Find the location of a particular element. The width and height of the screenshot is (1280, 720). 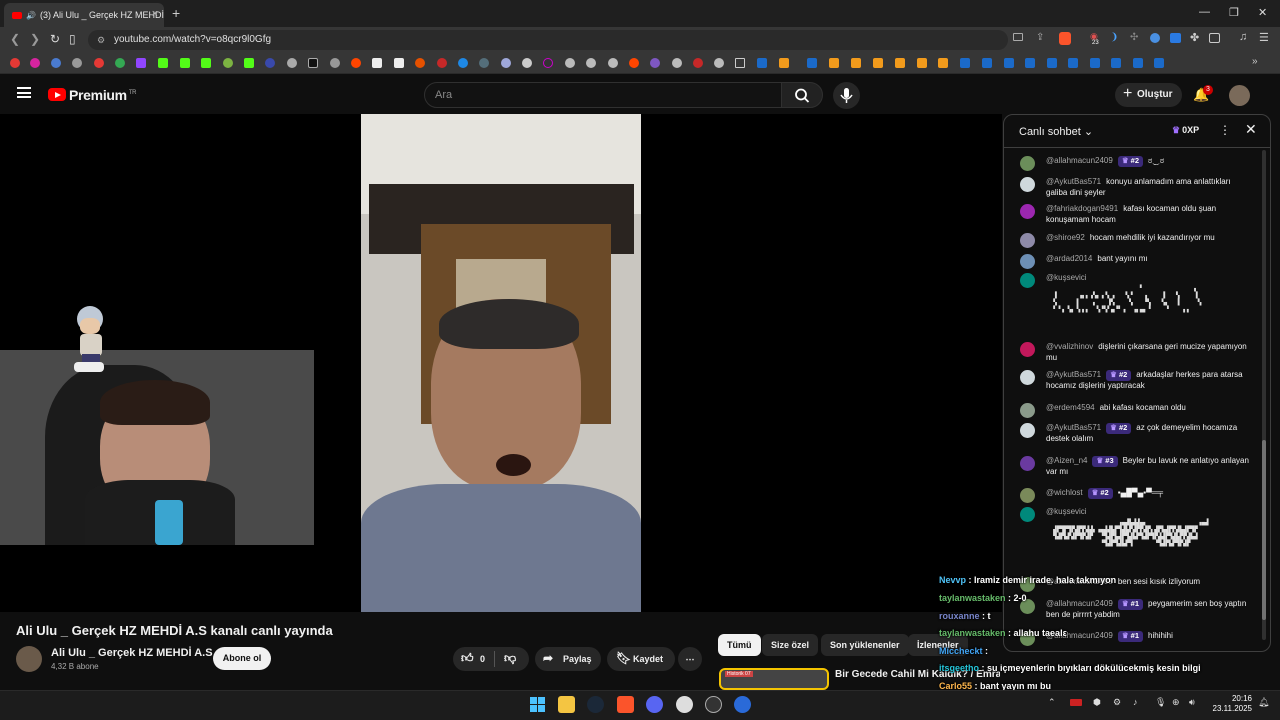

chat-message: @wichlost #2 ▪▄█▀▄▪▀═╤ is located at coordinates (1131, 495).